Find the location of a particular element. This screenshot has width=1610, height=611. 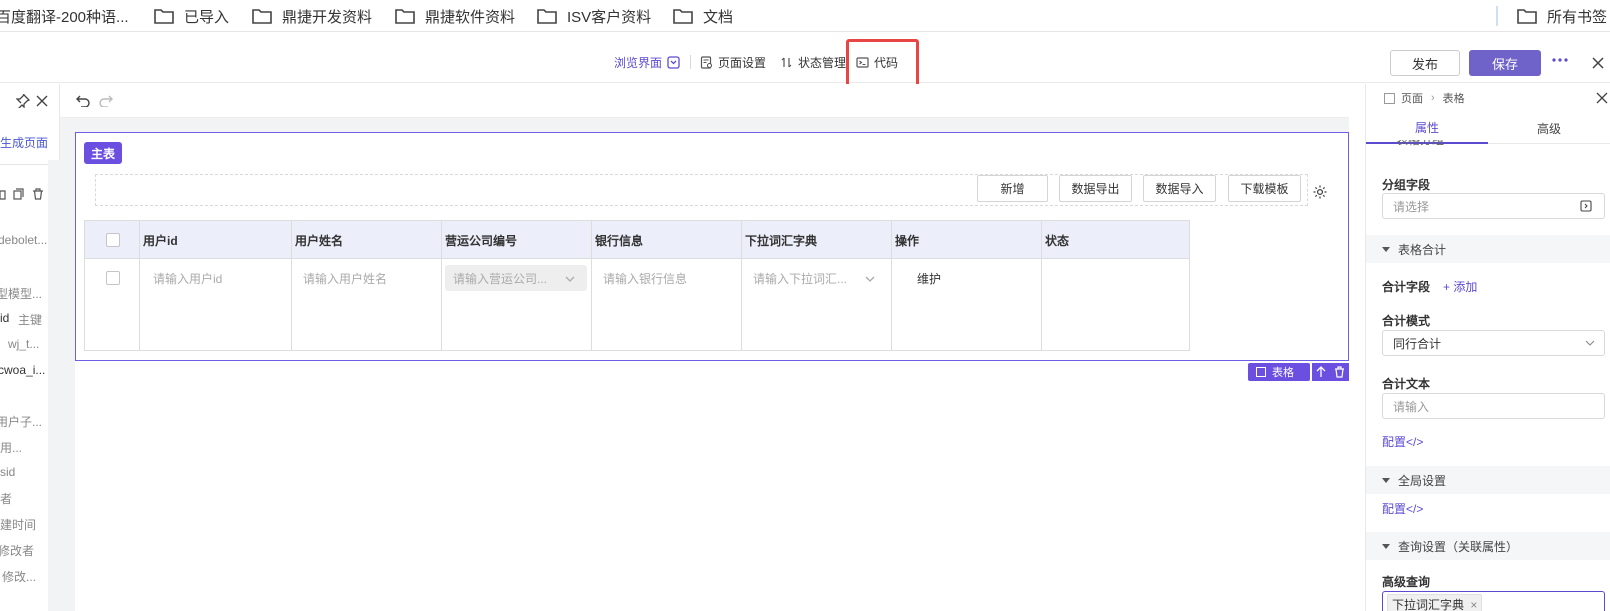

page-settings-icon is located at coordinates (706, 62).